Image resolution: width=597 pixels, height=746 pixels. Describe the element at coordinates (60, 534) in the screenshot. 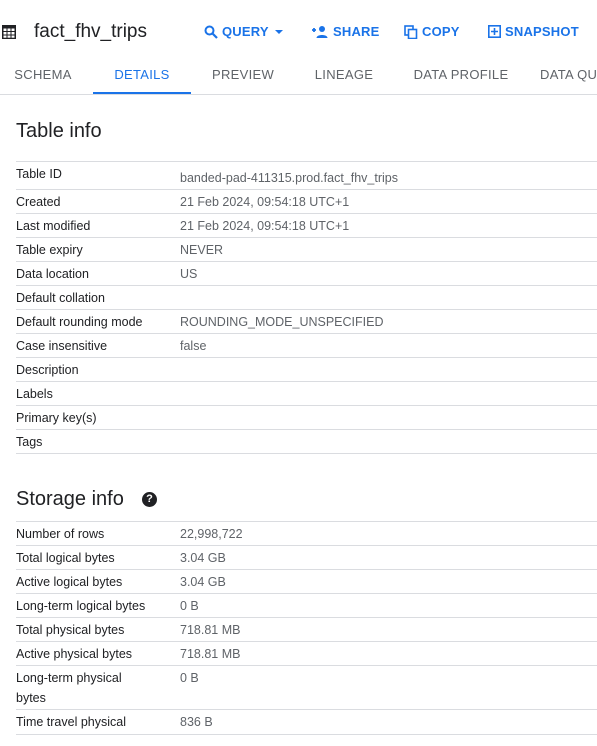

I see `storage-label: Number of rows` at that location.